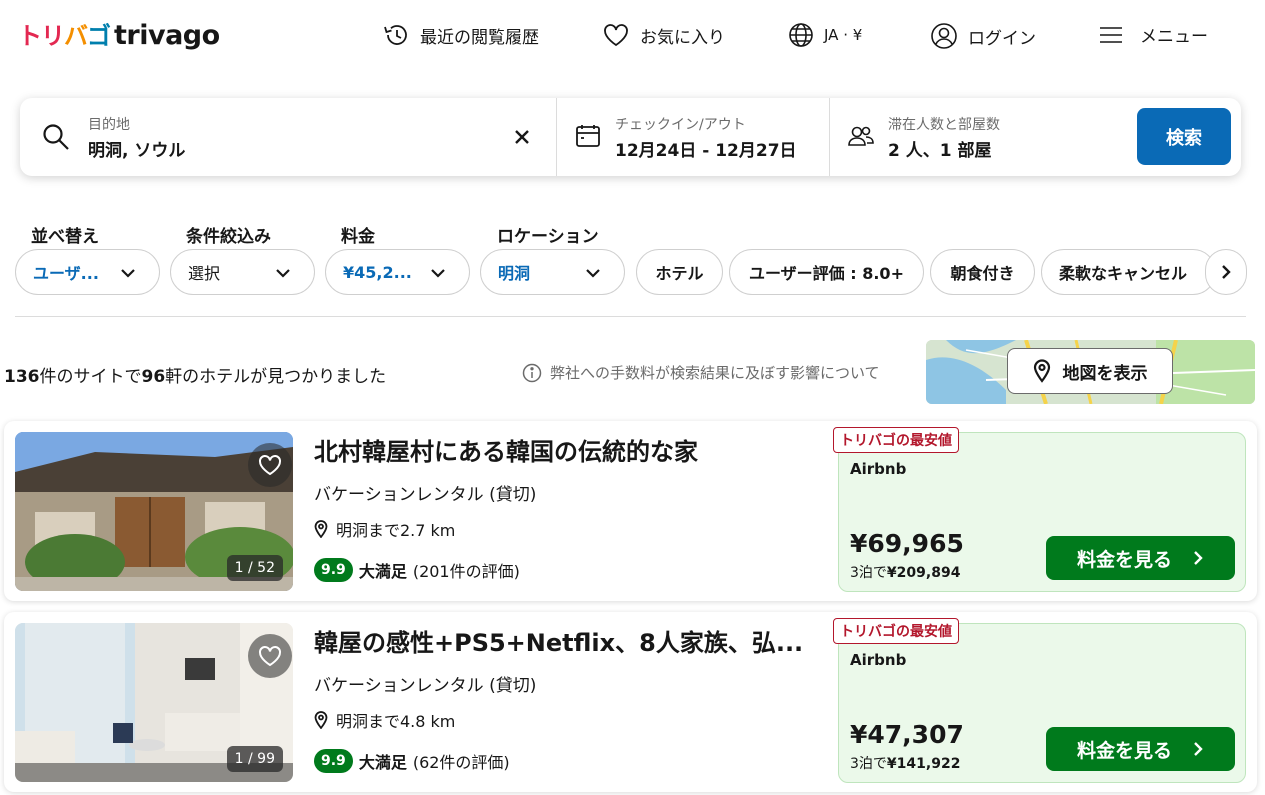 Image resolution: width=1265 pixels, height=795 pixels. What do you see at coordinates (136, 148) in the screenshot?
I see `destination-input: 明洞, ソウル` at bounding box center [136, 148].